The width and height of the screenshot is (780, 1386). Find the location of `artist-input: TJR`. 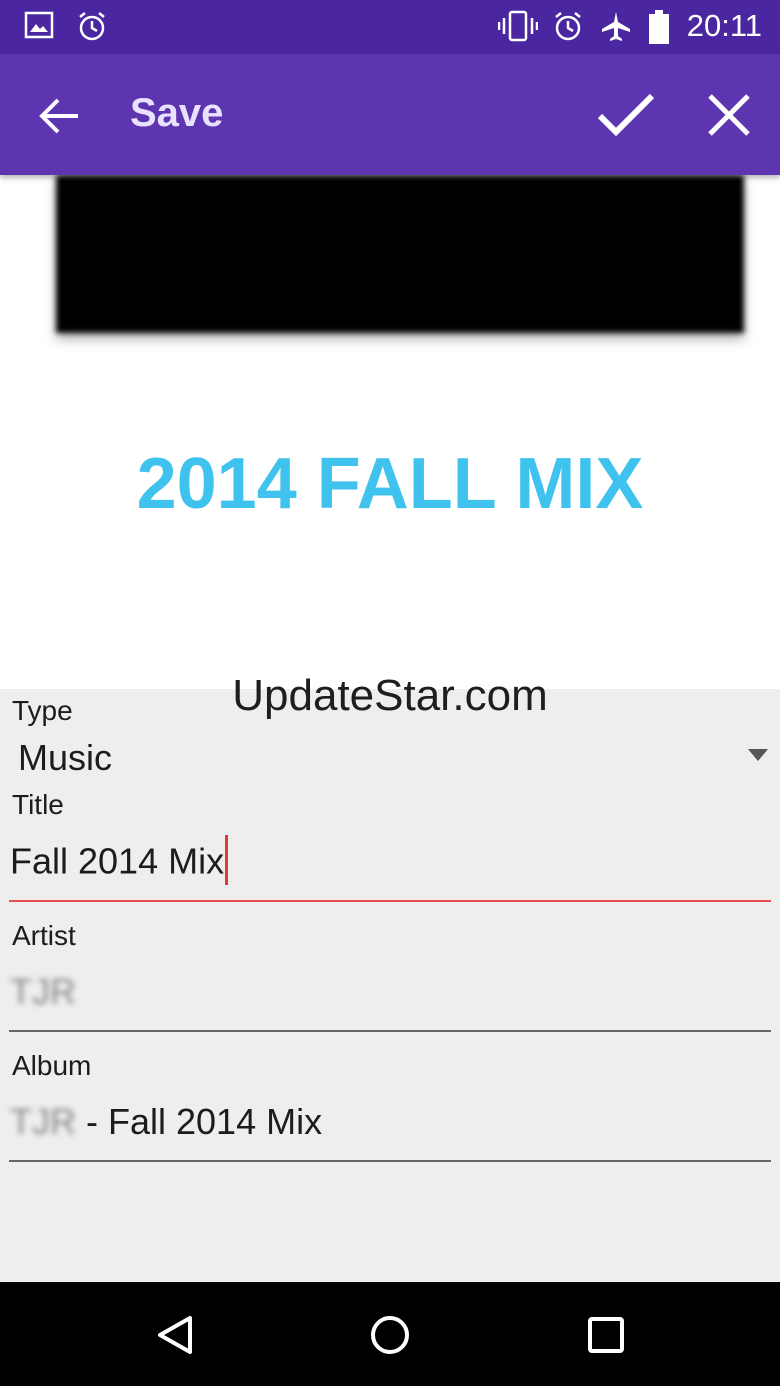

artist-input: TJR is located at coordinates (43, 992).